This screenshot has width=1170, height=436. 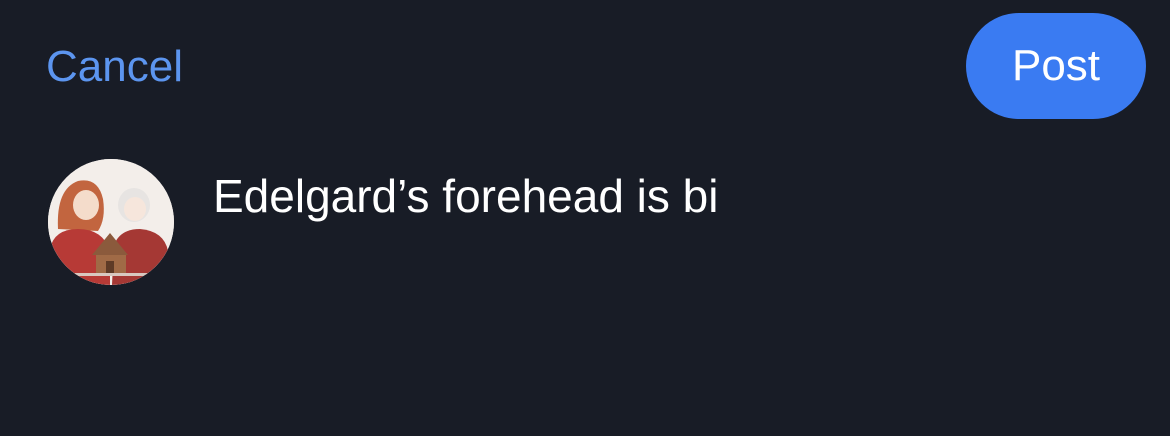 I want to click on cancel-button: Cancel, so click(x=114, y=67).